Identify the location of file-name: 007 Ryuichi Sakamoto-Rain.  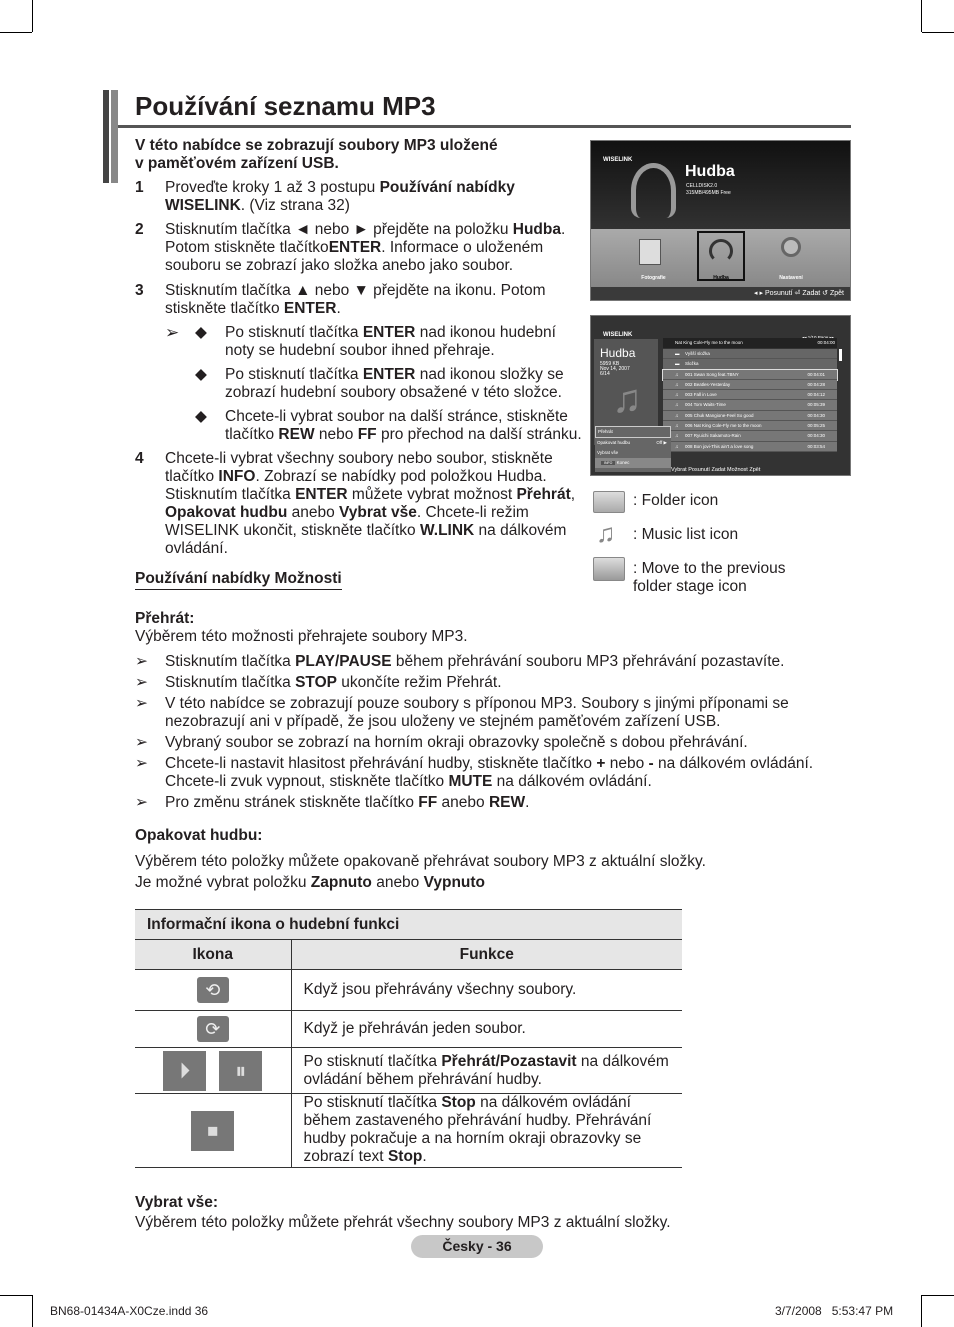
(713, 436).